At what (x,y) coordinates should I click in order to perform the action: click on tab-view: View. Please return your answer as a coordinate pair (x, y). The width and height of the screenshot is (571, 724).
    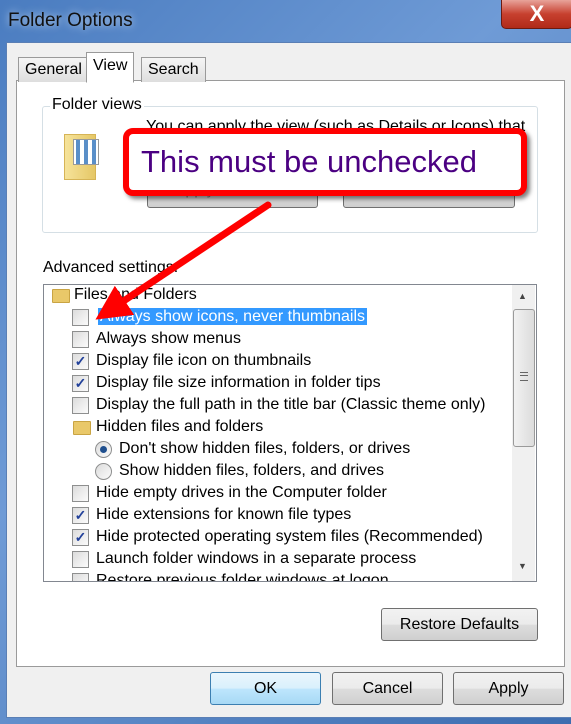
    Looking at the image, I should click on (110, 67).